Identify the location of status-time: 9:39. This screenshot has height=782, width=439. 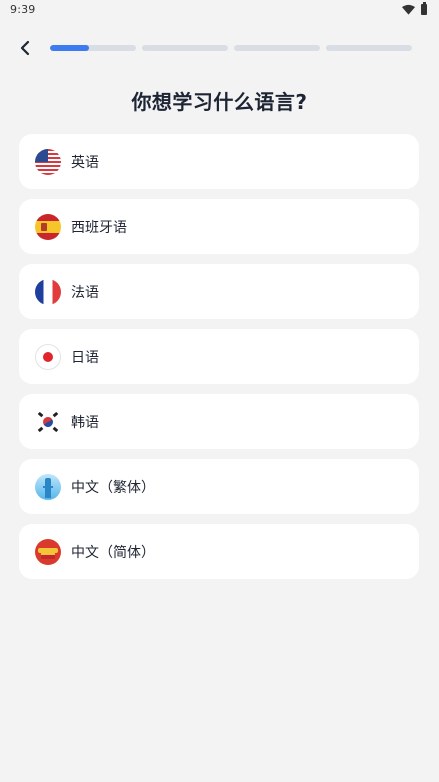
(23, 9).